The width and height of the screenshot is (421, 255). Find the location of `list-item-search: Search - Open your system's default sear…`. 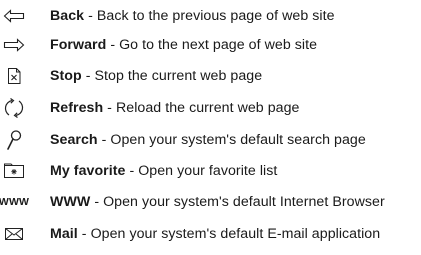

list-item-search: Search - Open your system's default sear… is located at coordinates (210, 140).